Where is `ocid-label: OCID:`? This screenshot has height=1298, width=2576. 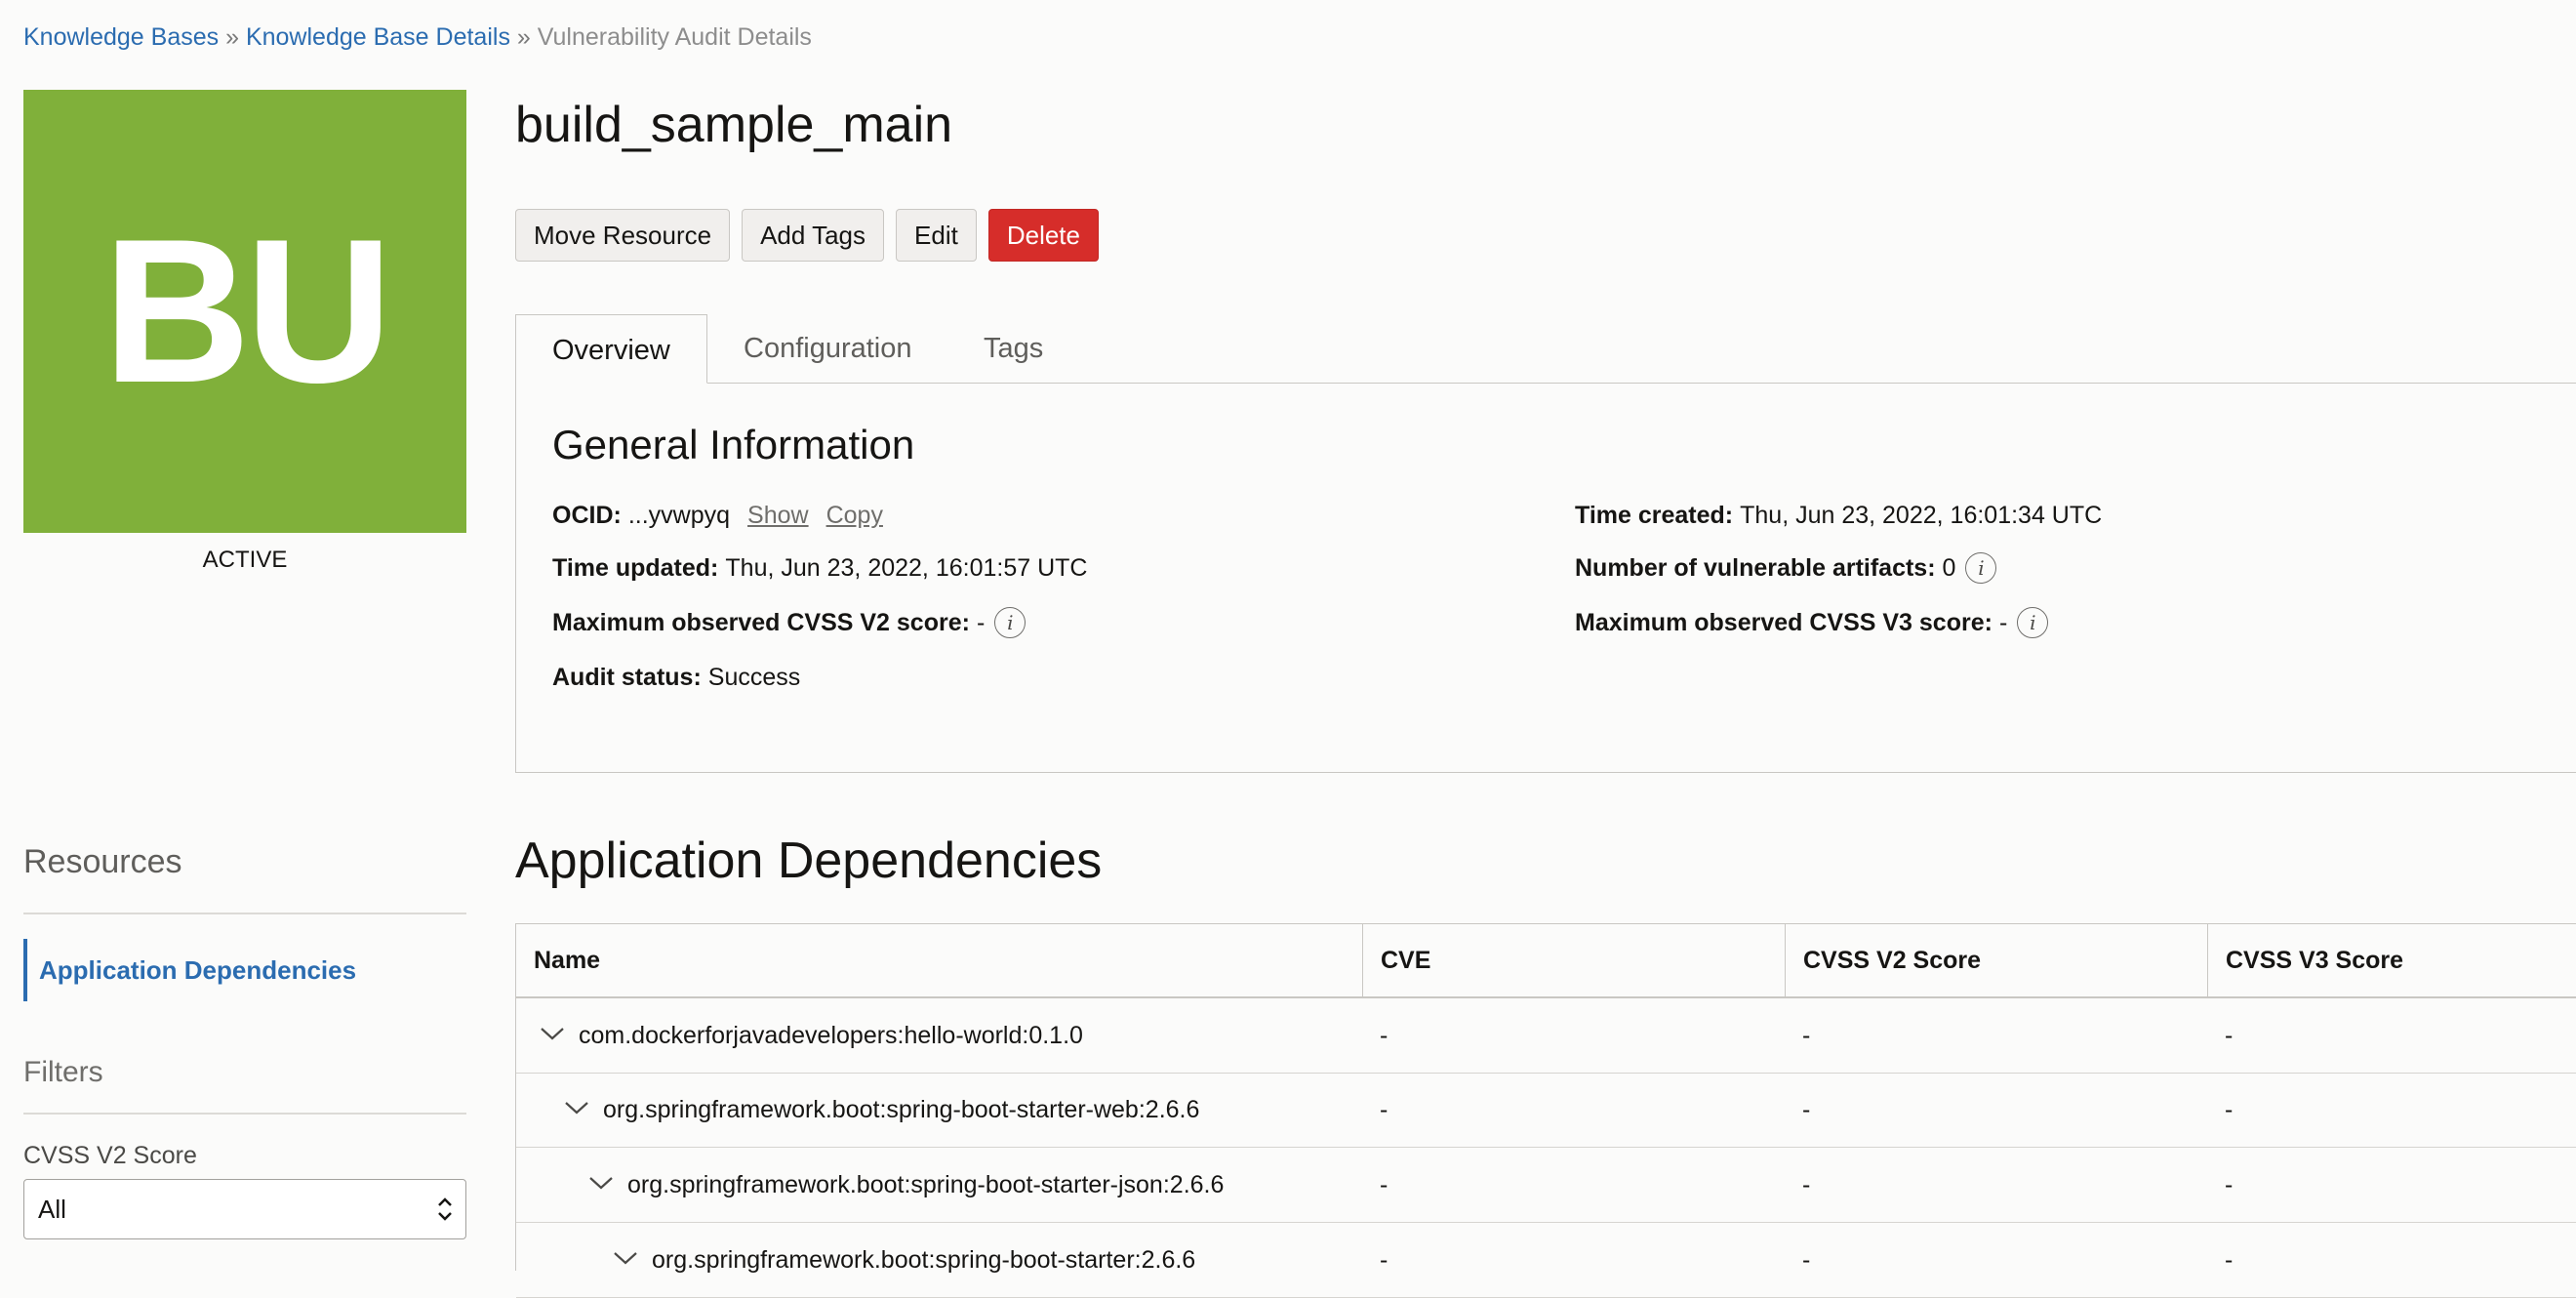
ocid-label: OCID: is located at coordinates (587, 515).